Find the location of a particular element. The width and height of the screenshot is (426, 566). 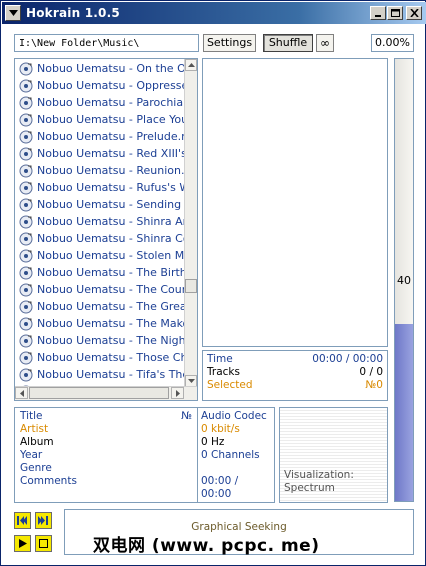

playback-controls is located at coordinates (35, 532).